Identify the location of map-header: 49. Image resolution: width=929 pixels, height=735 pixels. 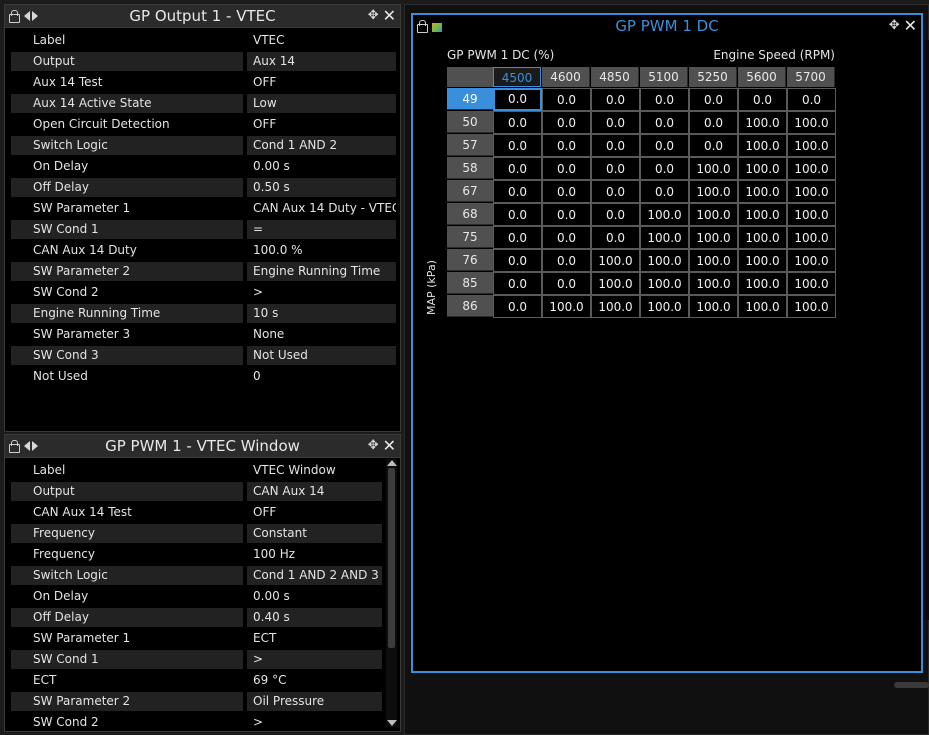
(470, 99).